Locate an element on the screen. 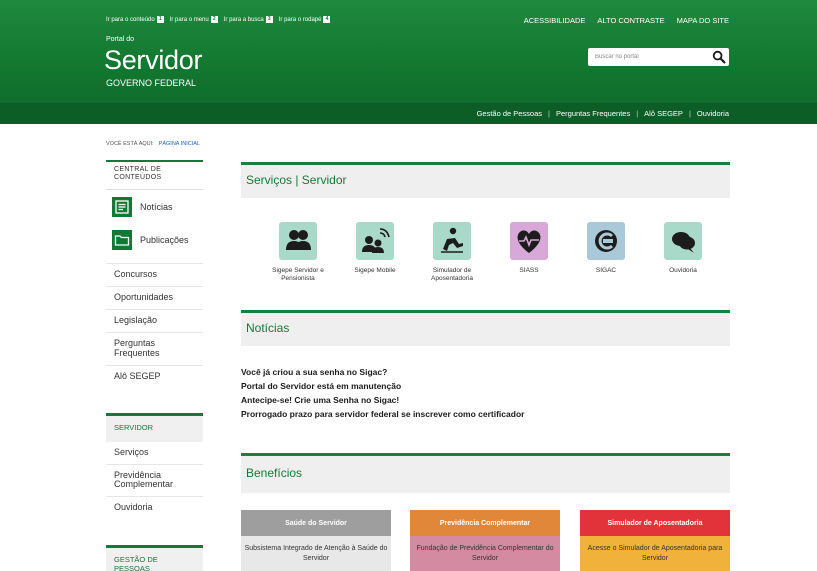 Image resolution: width=817 pixels, height=571 pixels. breadcrumb-label: VOCÊ ESTÁ AQUI: is located at coordinates (130, 144).